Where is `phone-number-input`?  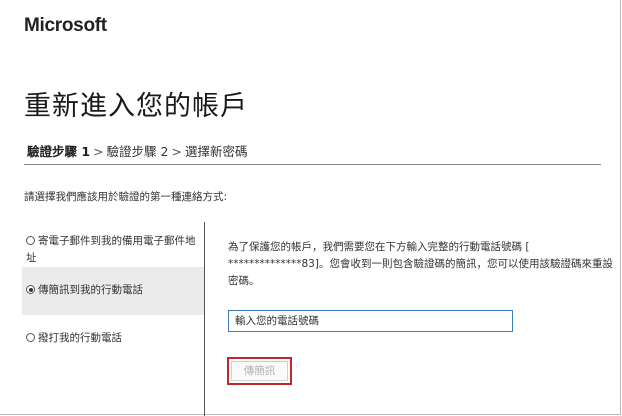
phone-number-input is located at coordinates (370, 321).